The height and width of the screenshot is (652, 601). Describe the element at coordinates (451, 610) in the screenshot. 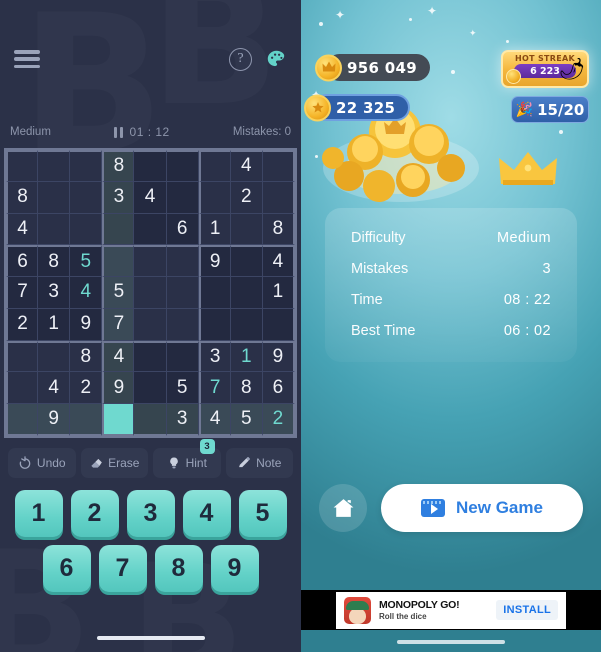

I see `ad-banner: MONOPOLY GO! Roll the dice INSTALL` at that location.